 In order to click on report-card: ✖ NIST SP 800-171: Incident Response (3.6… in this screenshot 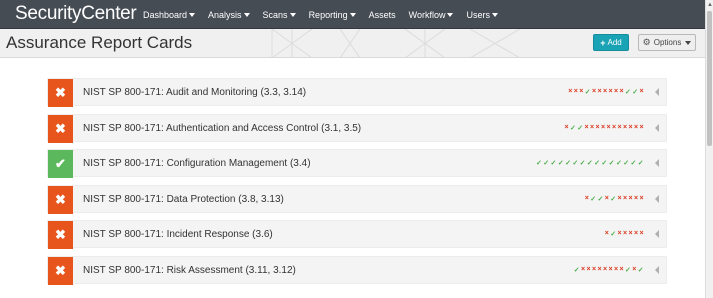, I will do `click(357, 234)`.